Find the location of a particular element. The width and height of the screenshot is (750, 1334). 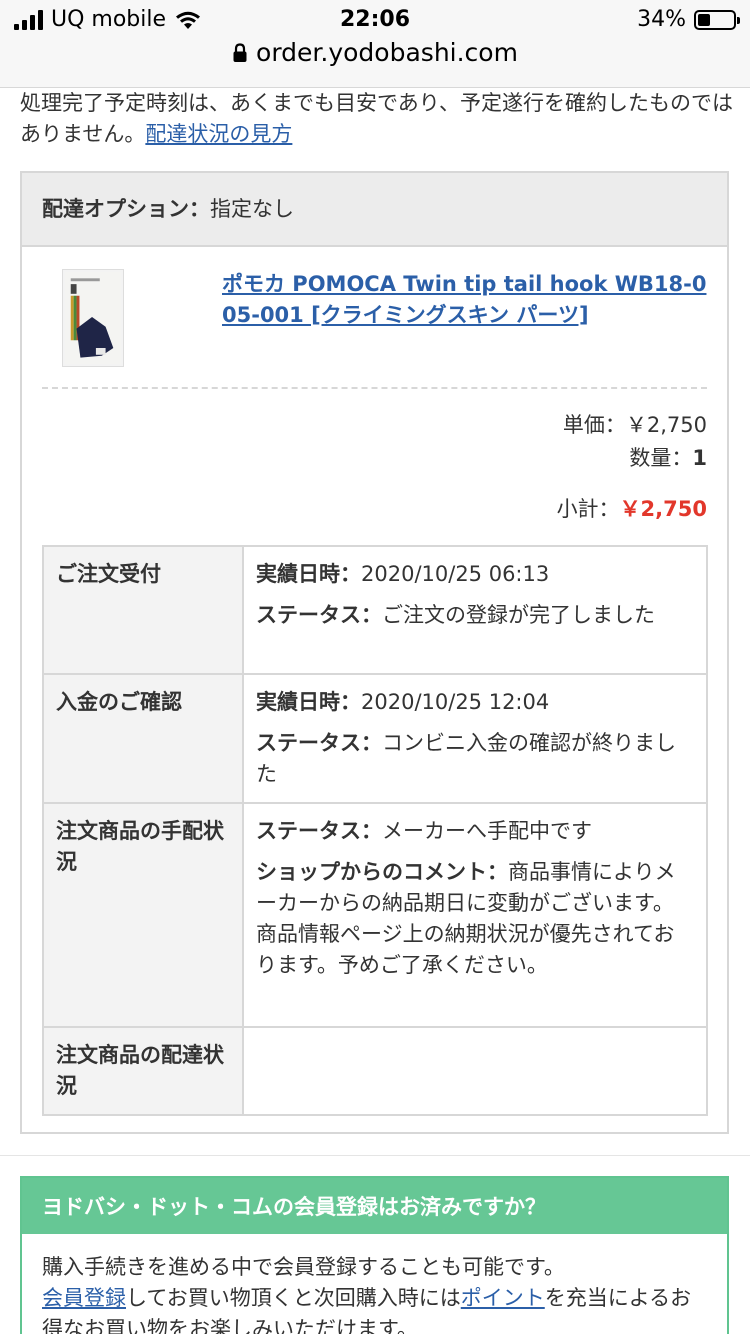

row-heading: 注文商品の配達状況 is located at coordinates (143, 1071).